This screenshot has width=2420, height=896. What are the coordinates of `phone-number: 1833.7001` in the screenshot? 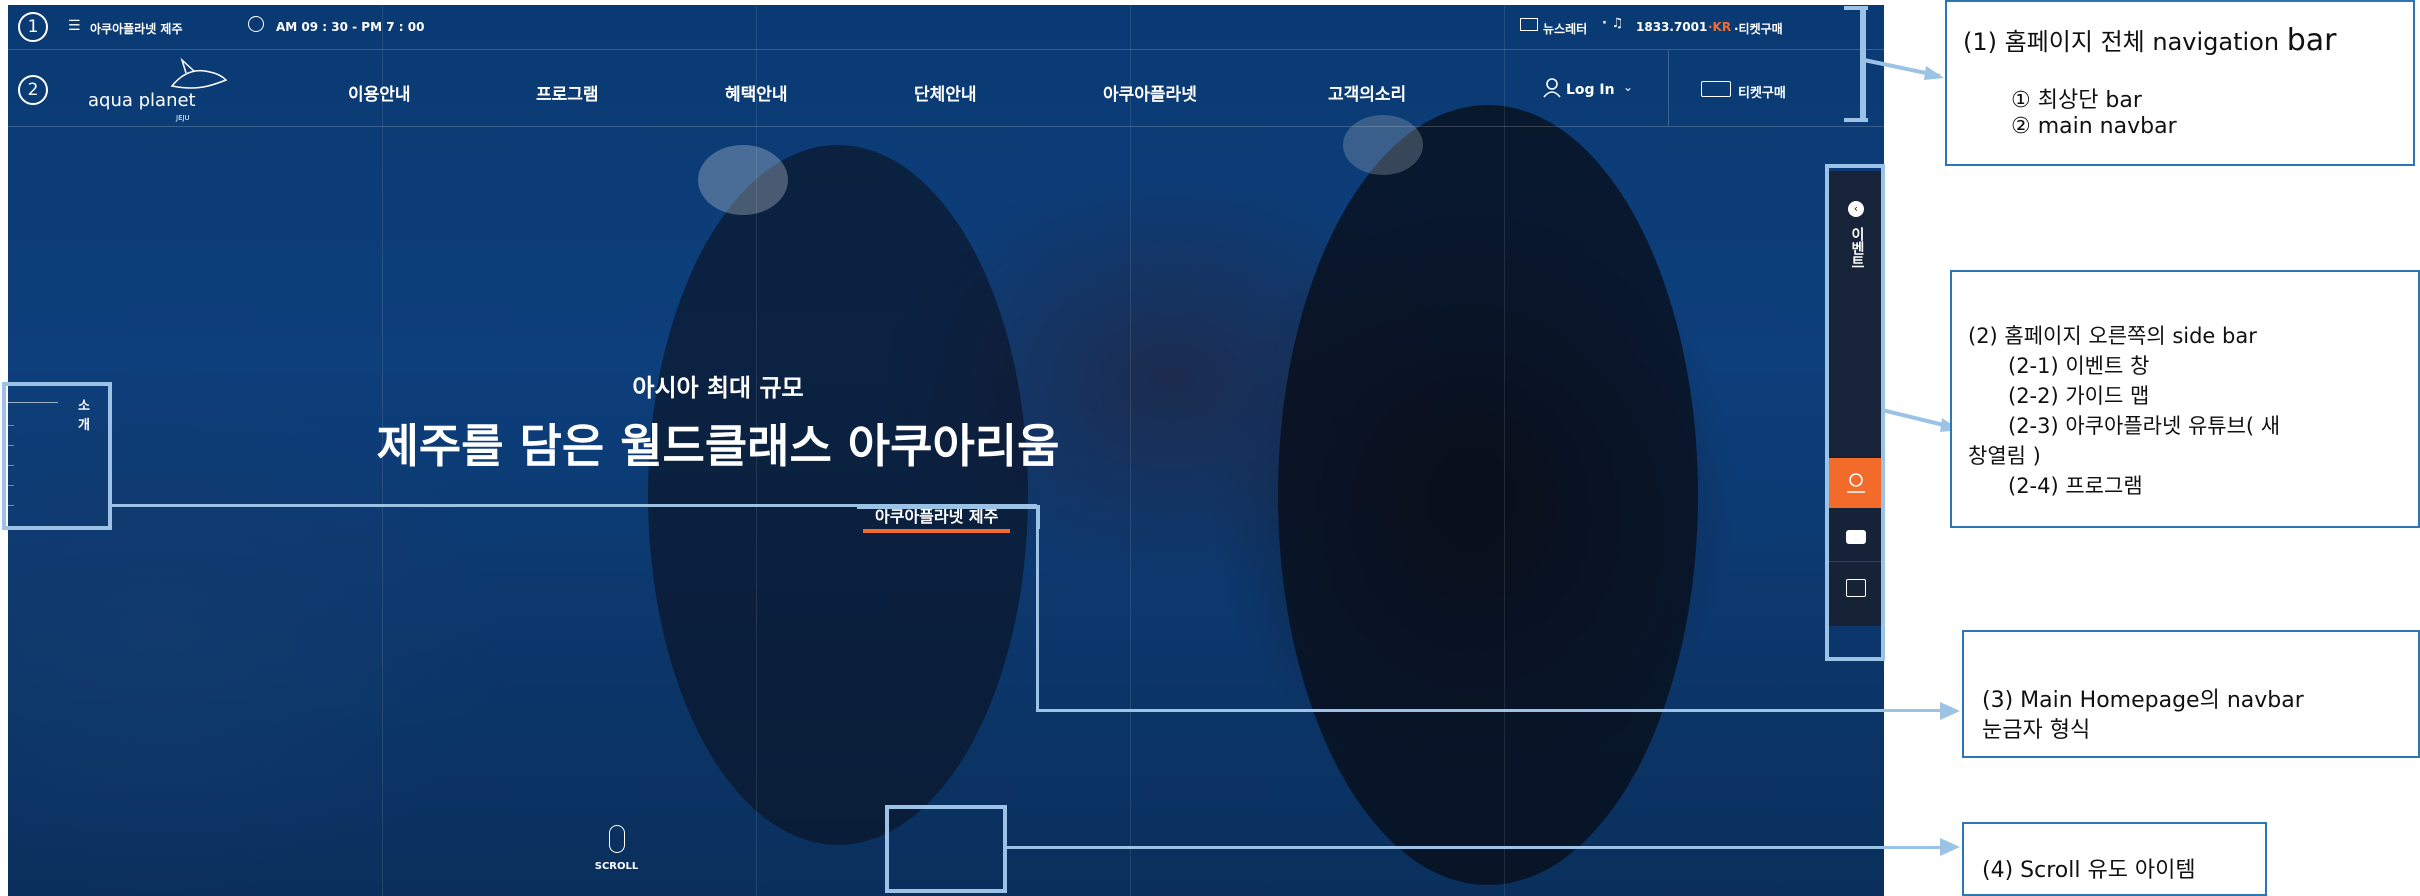 It's located at (1672, 27).